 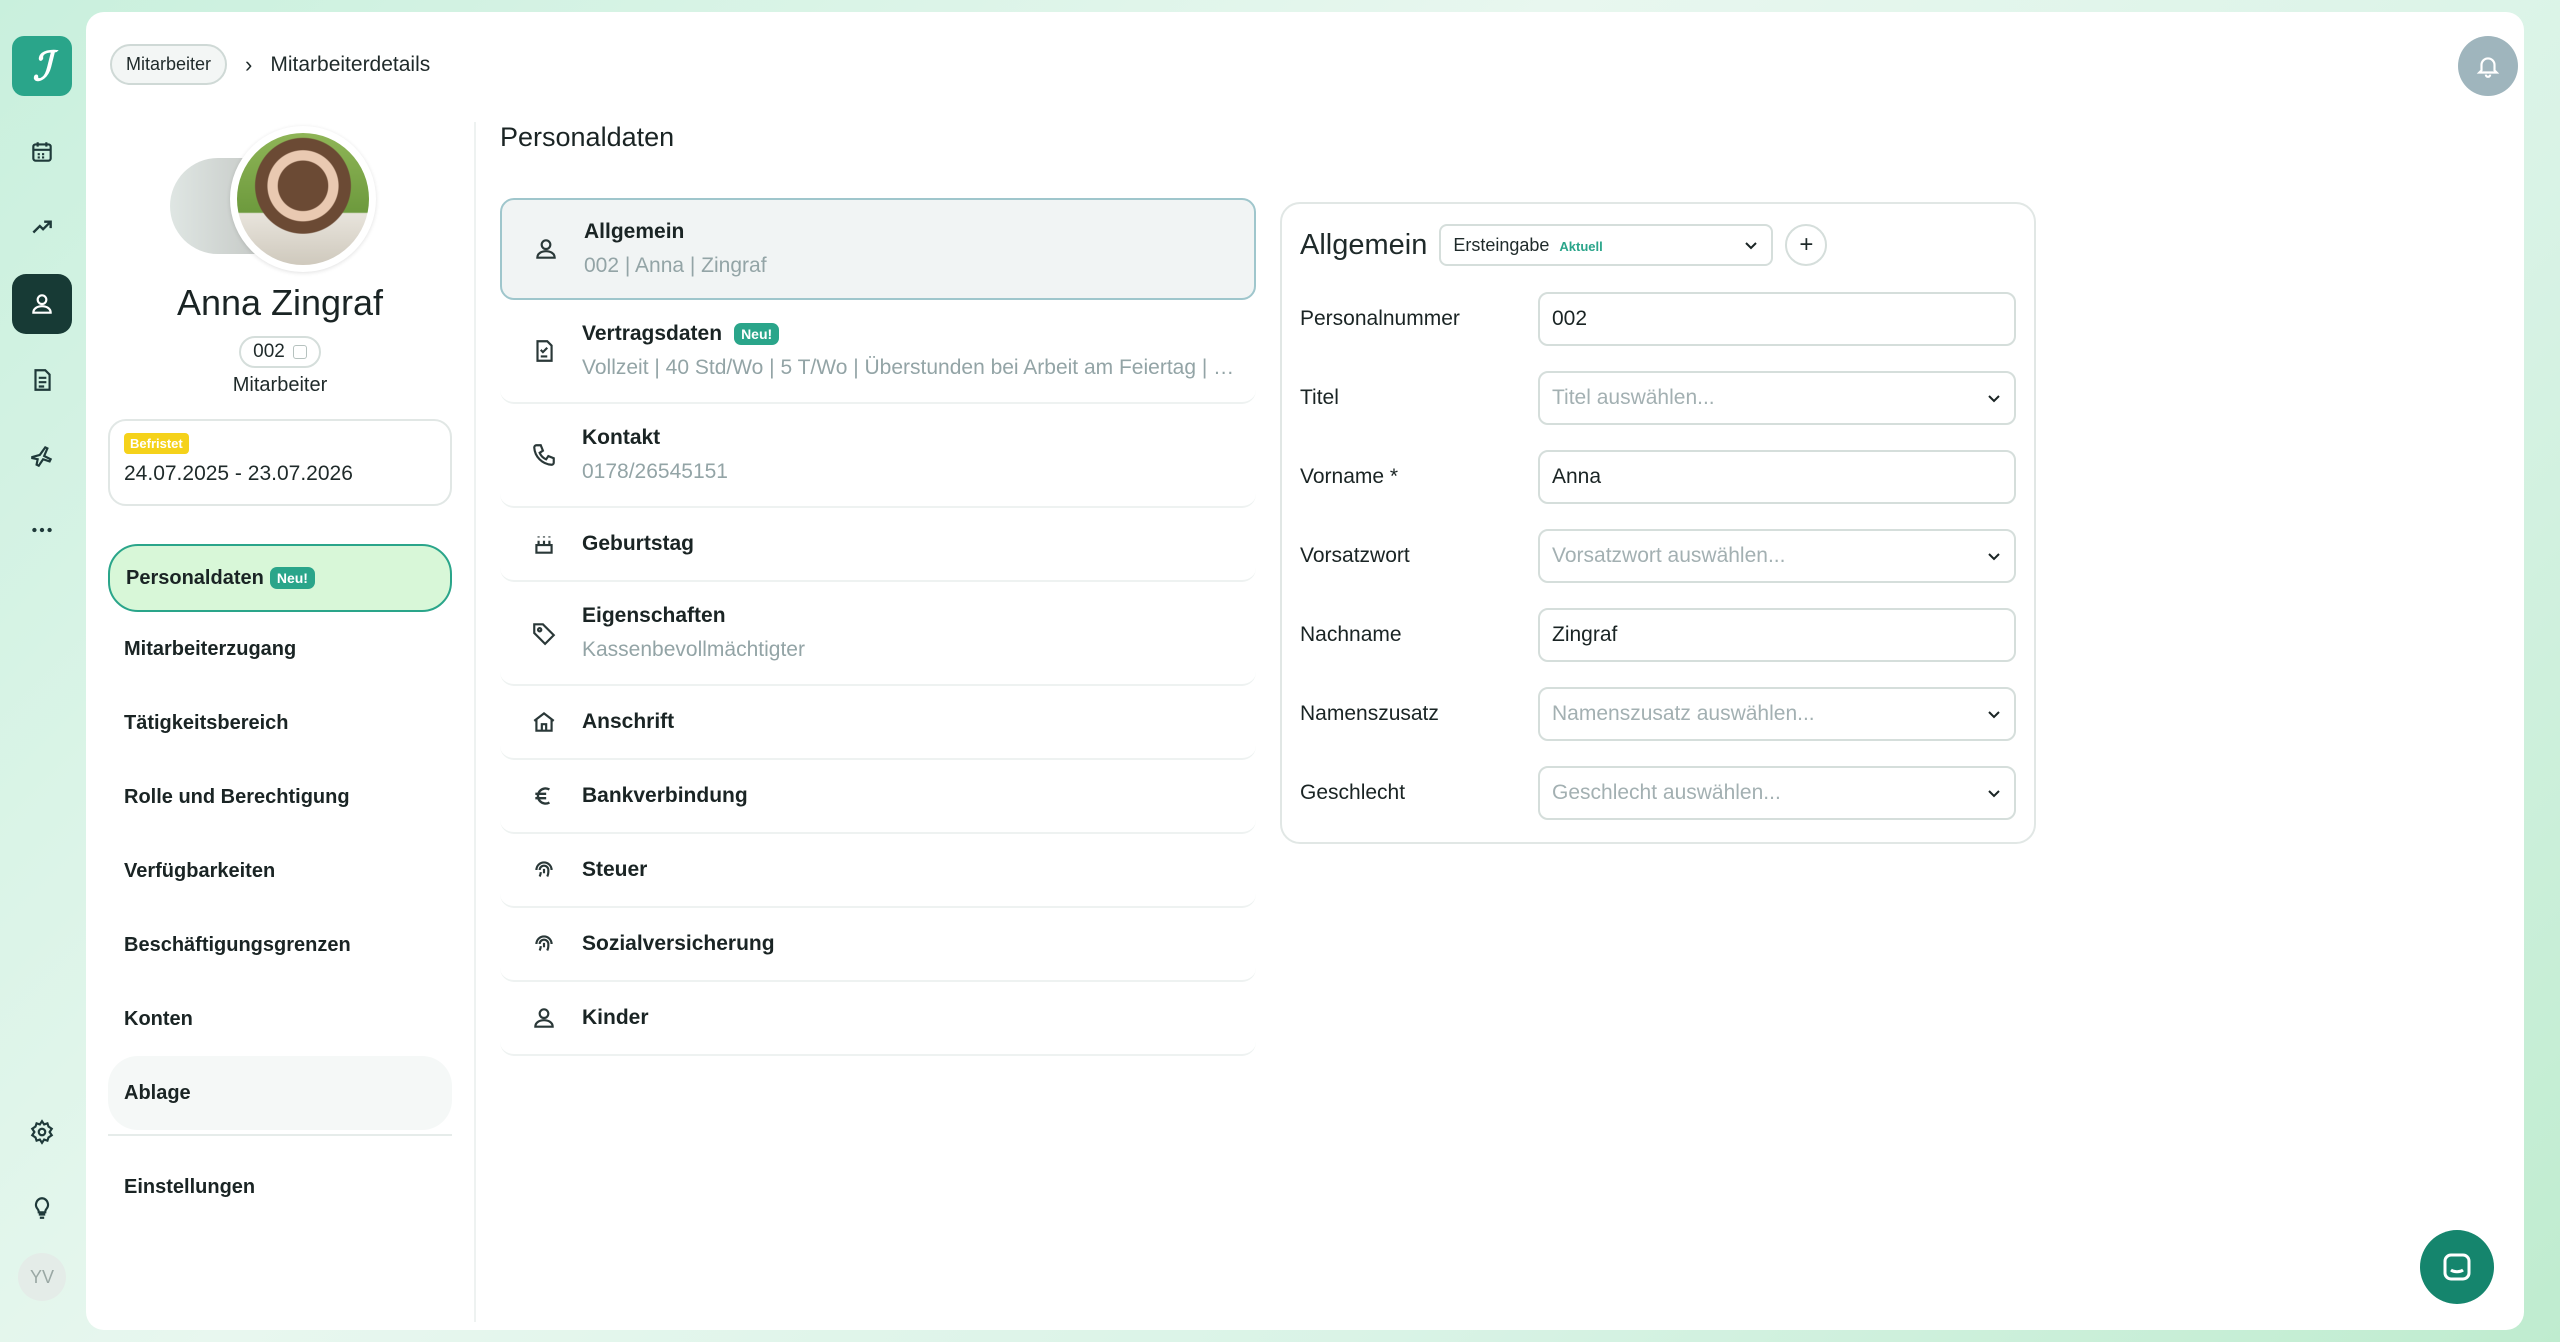 I want to click on menu-item-label: Ablage, so click(x=157, y=1092).